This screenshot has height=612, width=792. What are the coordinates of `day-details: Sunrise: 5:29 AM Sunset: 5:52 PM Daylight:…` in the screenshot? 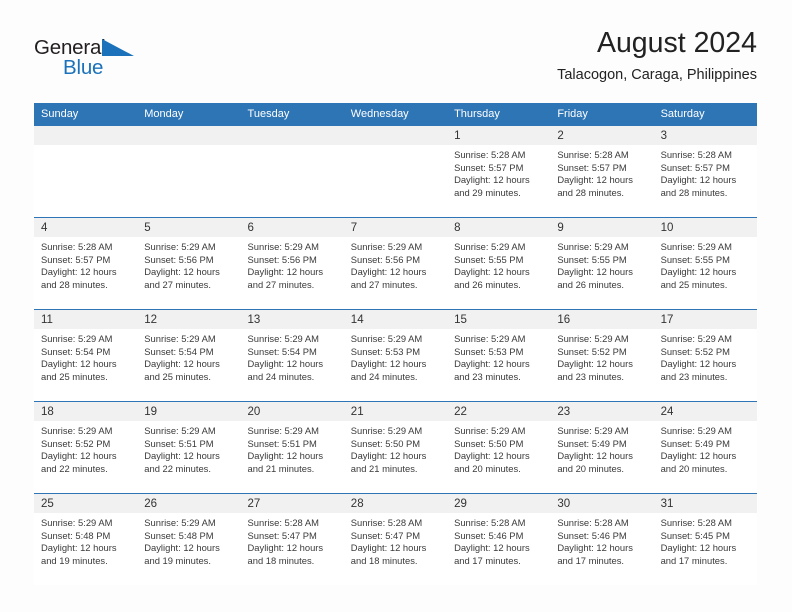 It's located at (85, 448).